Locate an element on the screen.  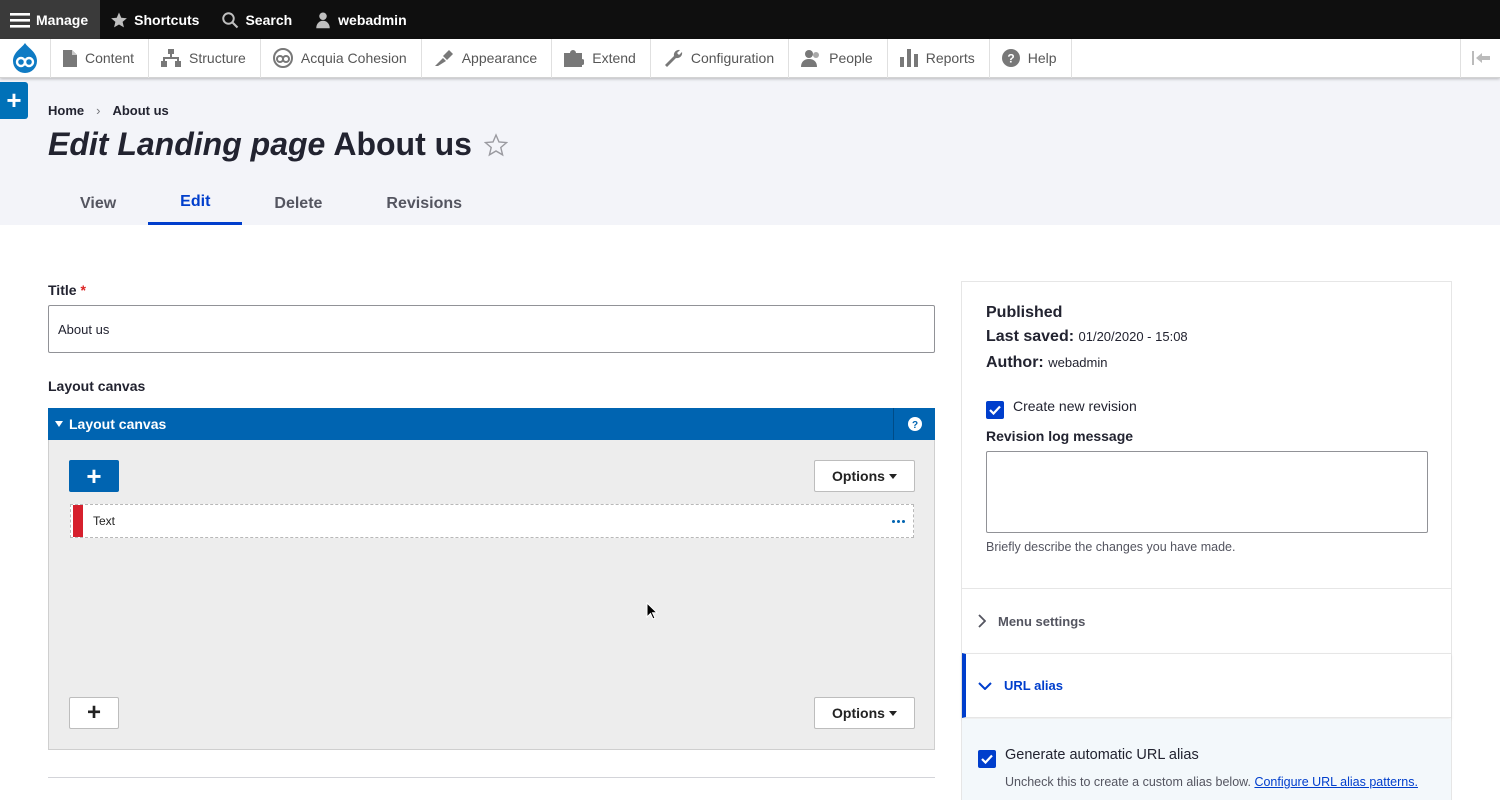
tray-item-extend: Extend is located at coordinates (600, 58).